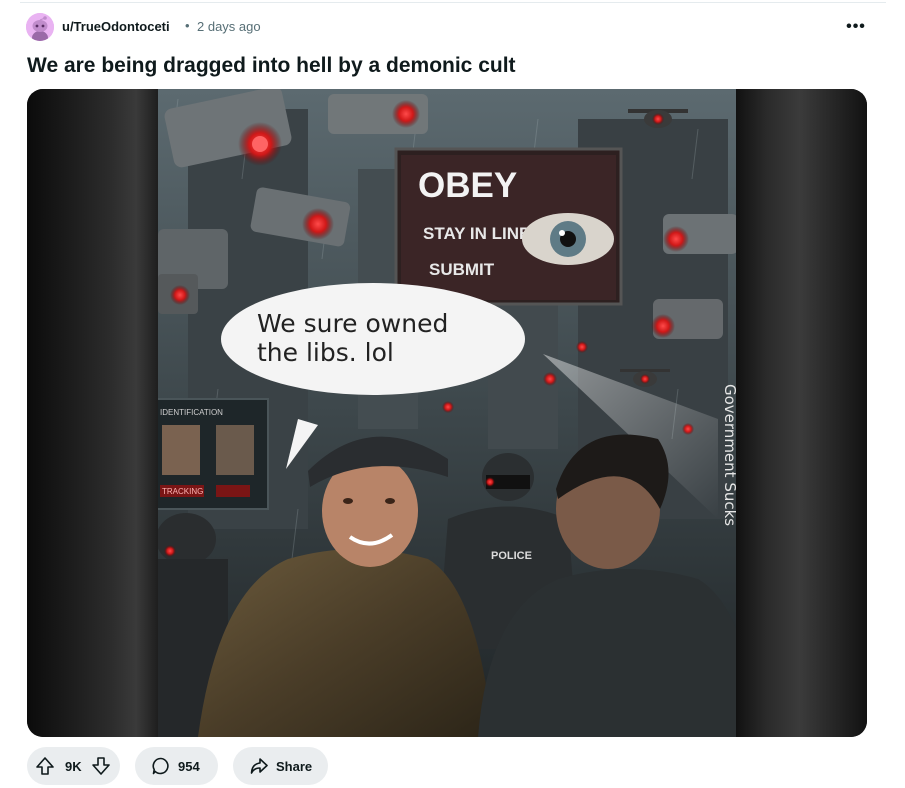 The image size is (905, 788). I want to click on identification-panel: IDENTIFICATION TRACKING, so click(213, 454).